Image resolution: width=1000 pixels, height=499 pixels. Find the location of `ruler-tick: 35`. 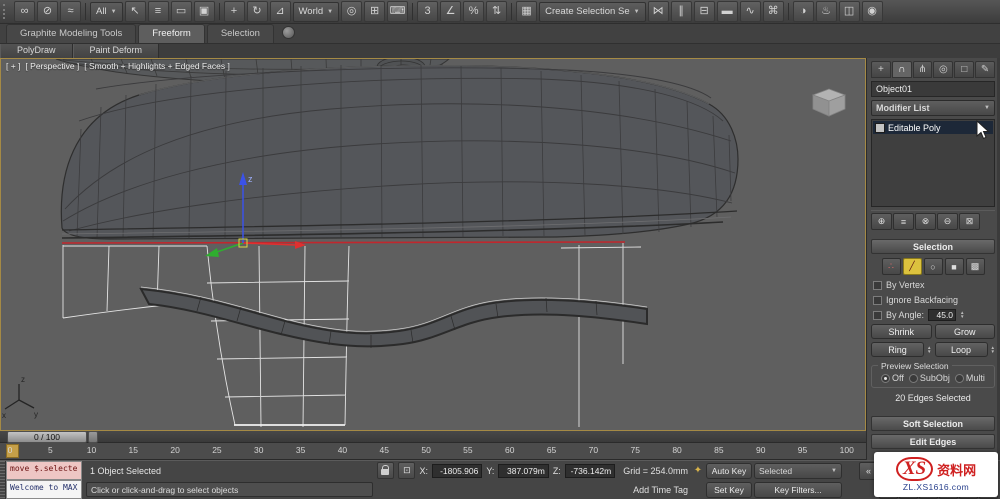

ruler-tick: 35 is located at coordinates (300, 450).